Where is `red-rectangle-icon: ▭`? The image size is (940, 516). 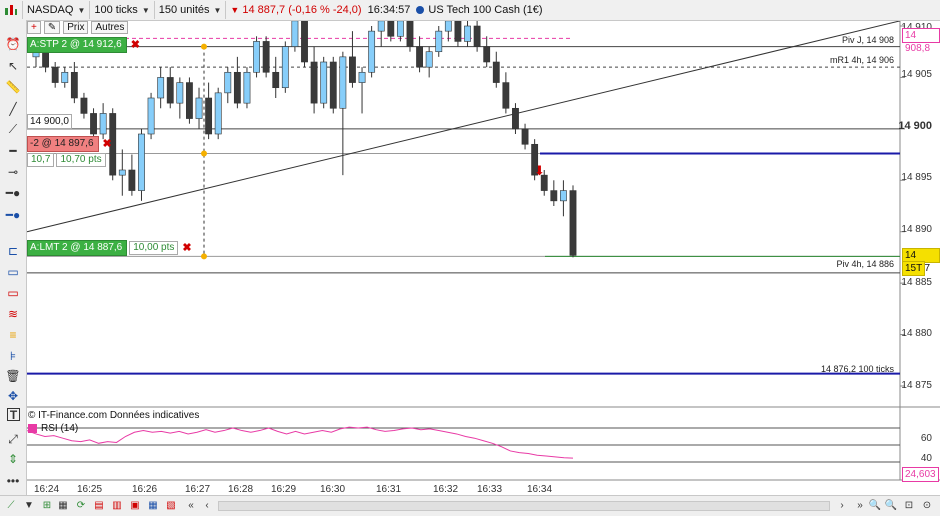
red-rectangle-icon: ▭ is located at coordinates (13, 293).